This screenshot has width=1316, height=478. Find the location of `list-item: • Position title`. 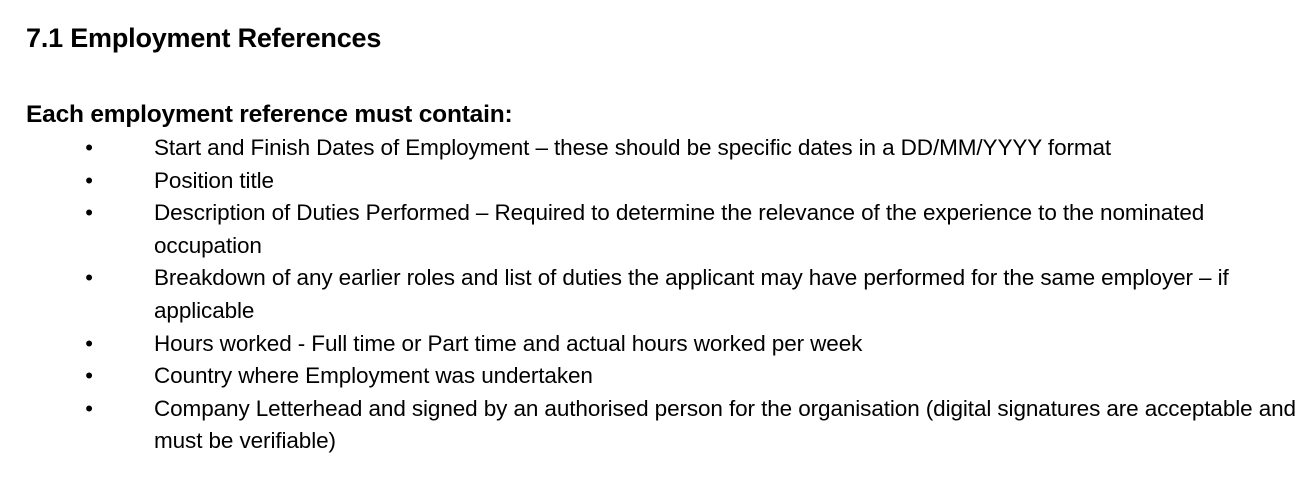

list-item: • Position title is located at coordinates (661, 181).